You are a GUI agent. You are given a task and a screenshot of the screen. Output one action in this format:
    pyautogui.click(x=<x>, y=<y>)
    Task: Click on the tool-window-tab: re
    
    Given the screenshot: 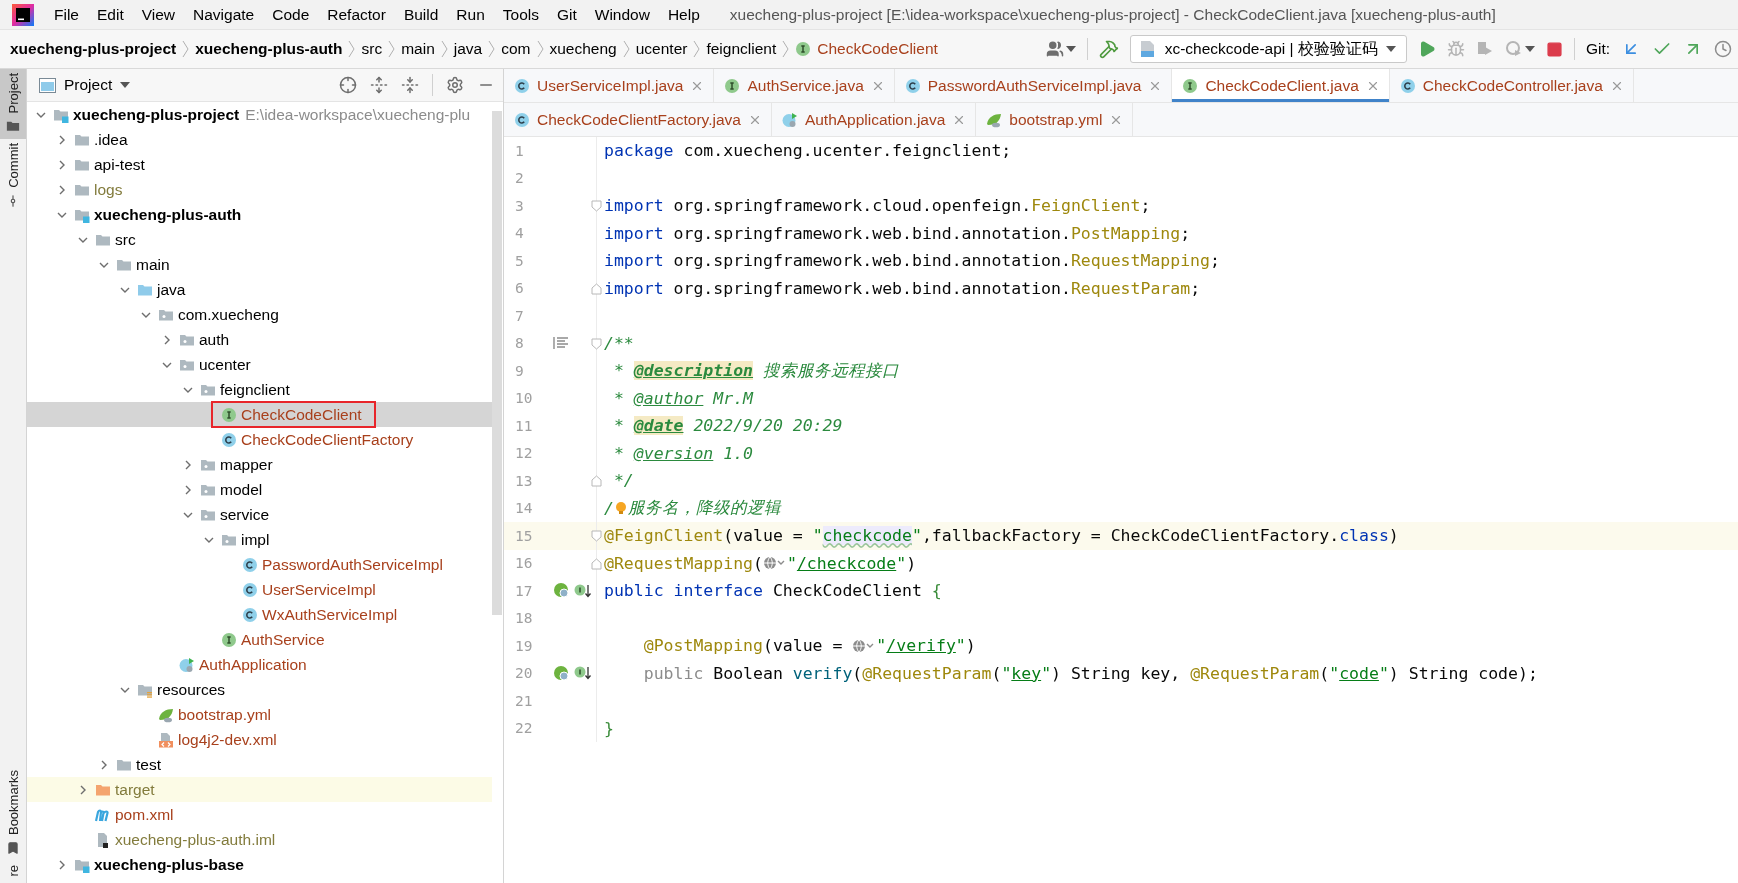 What is the action you would take?
    pyautogui.click(x=13, y=872)
    